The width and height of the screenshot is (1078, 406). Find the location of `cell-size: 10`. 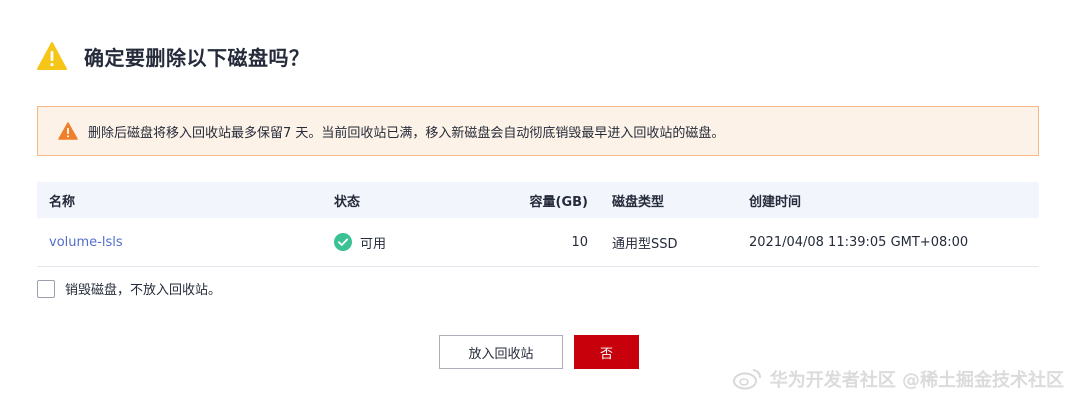

cell-size: 10 is located at coordinates (579, 242).